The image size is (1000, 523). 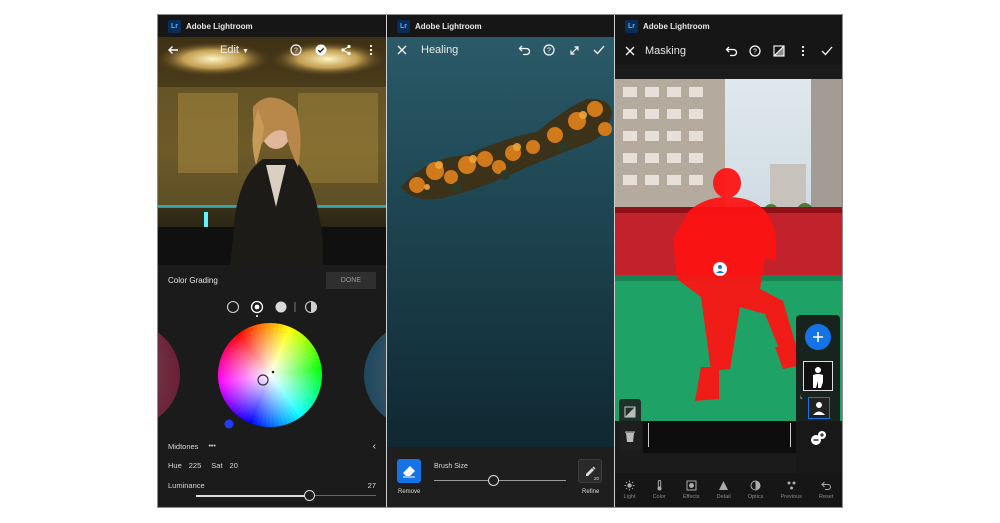 What do you see at coordinates (818, 337) in the screenshot?
I see `add-mask-icon` at bounding box center [818, 337].